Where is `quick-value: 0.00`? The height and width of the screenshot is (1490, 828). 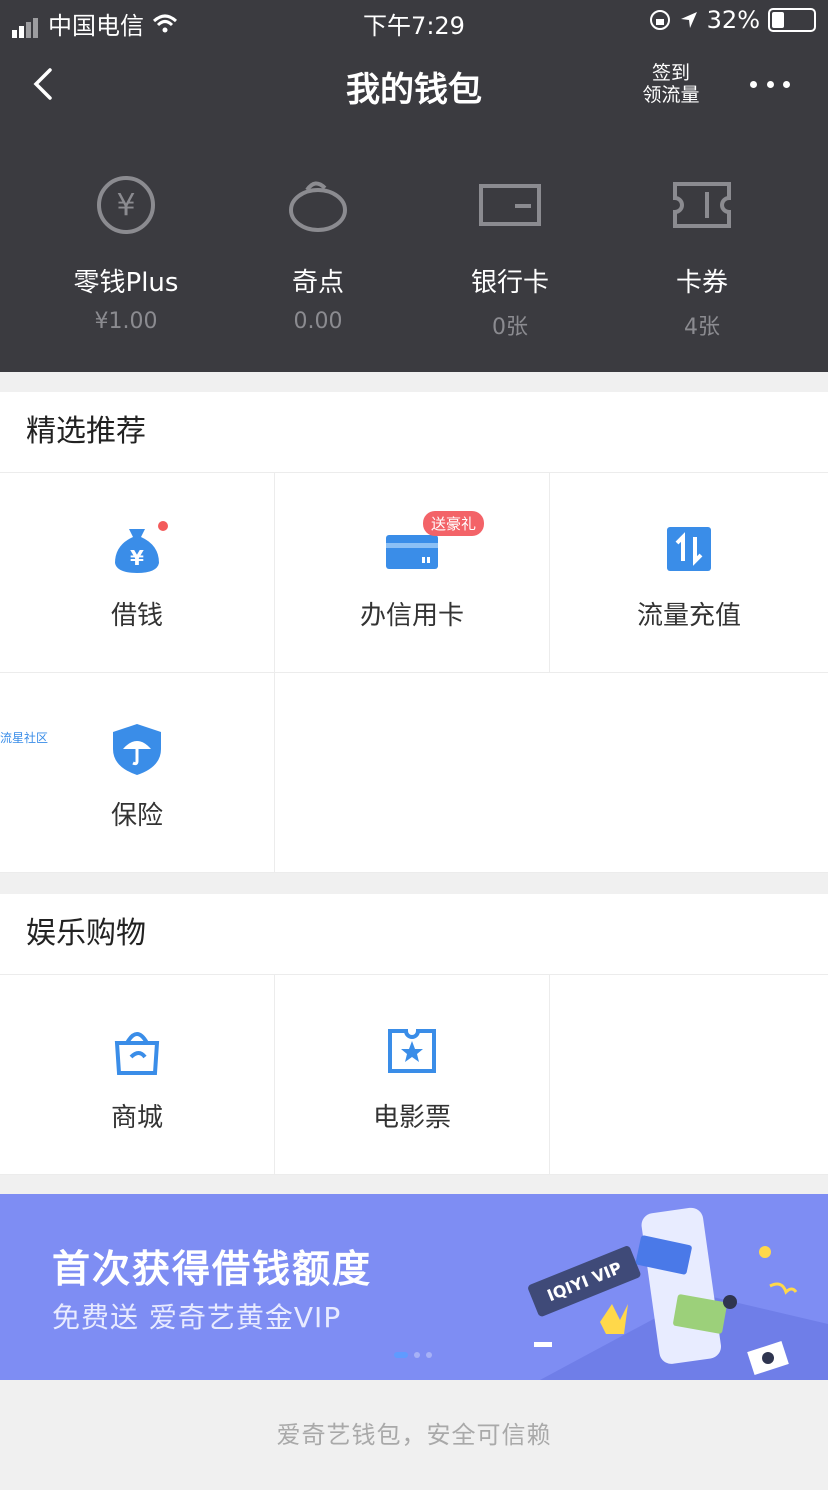
quick-value: 0.00 is located at coordinates (318, 321).